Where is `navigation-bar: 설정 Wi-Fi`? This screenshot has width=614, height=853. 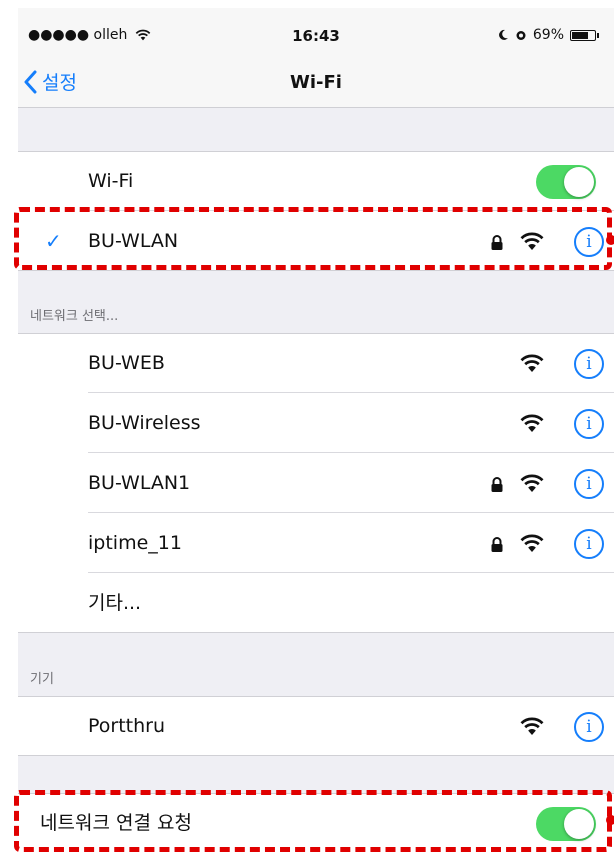 navigation-bar: 설정 Wi-Fi is located at coordinates (316, 84).